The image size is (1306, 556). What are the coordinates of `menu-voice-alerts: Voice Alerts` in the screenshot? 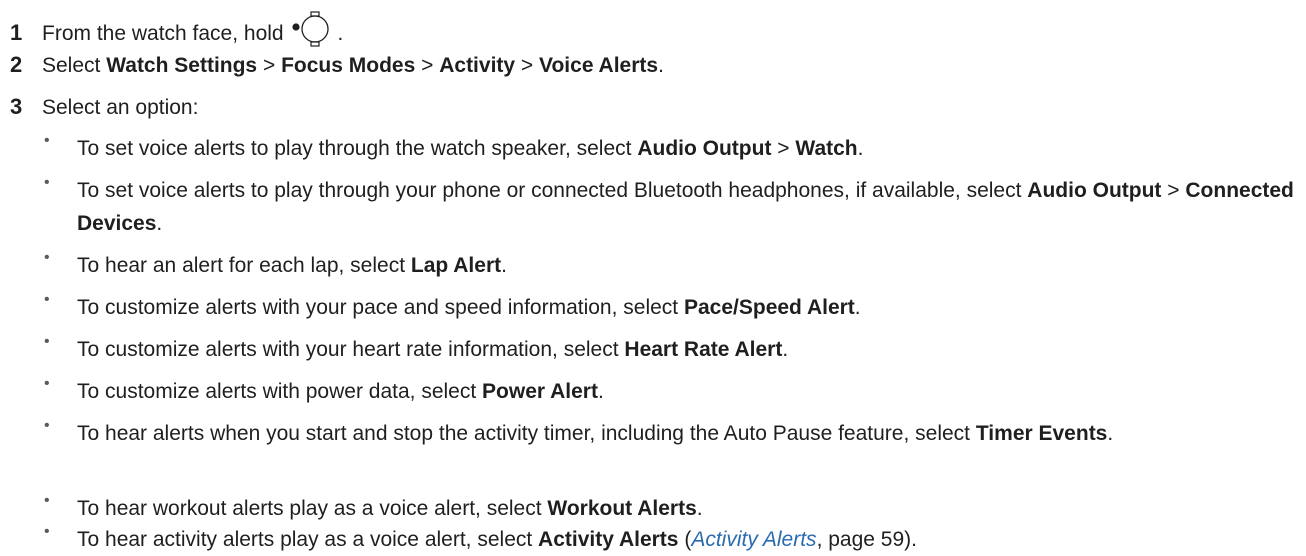 It's located at (599, 65).